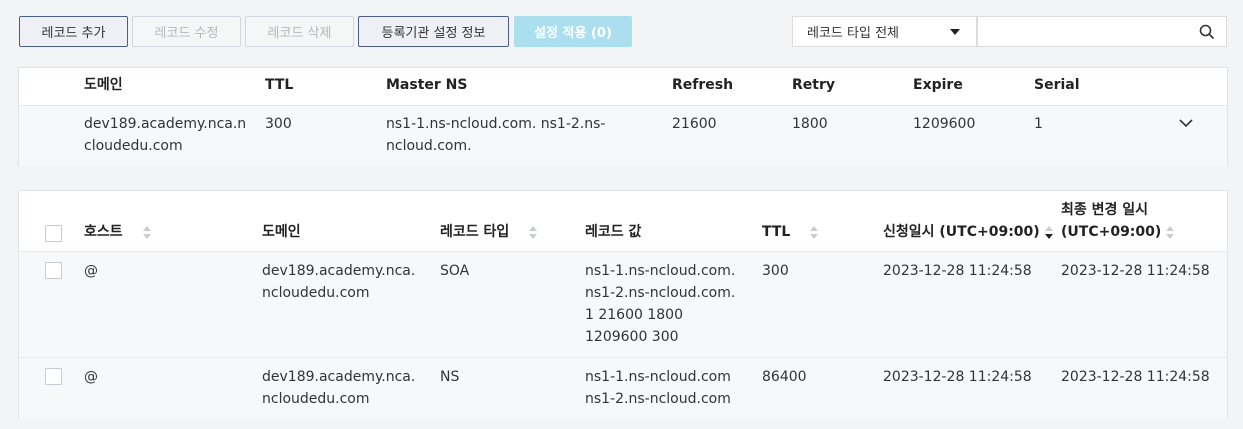 This screenshot has height=429, width=1243. Describe the element at coordinates (1083, 31) in the screenshot. I see `search-input` at that location.